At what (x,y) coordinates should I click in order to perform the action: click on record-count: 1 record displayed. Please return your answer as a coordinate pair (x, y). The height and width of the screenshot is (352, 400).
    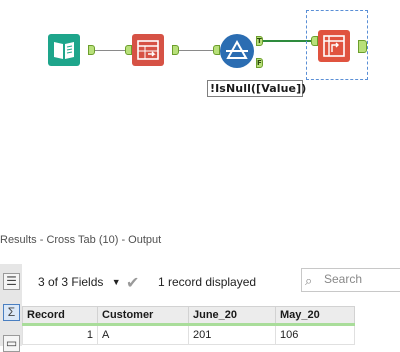
    Looking at the image, I should click on (207, 282).